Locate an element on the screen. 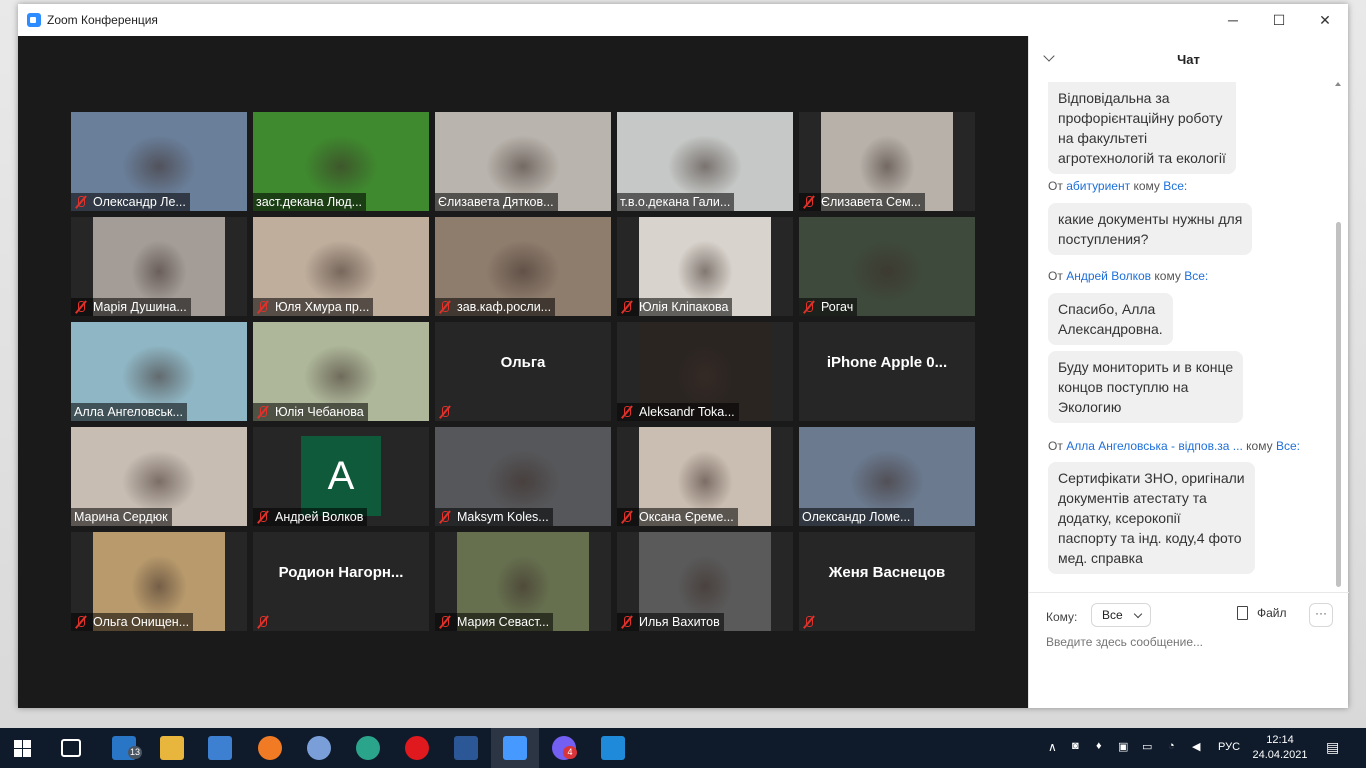  opera-icon is located at coordinates (417, 748).